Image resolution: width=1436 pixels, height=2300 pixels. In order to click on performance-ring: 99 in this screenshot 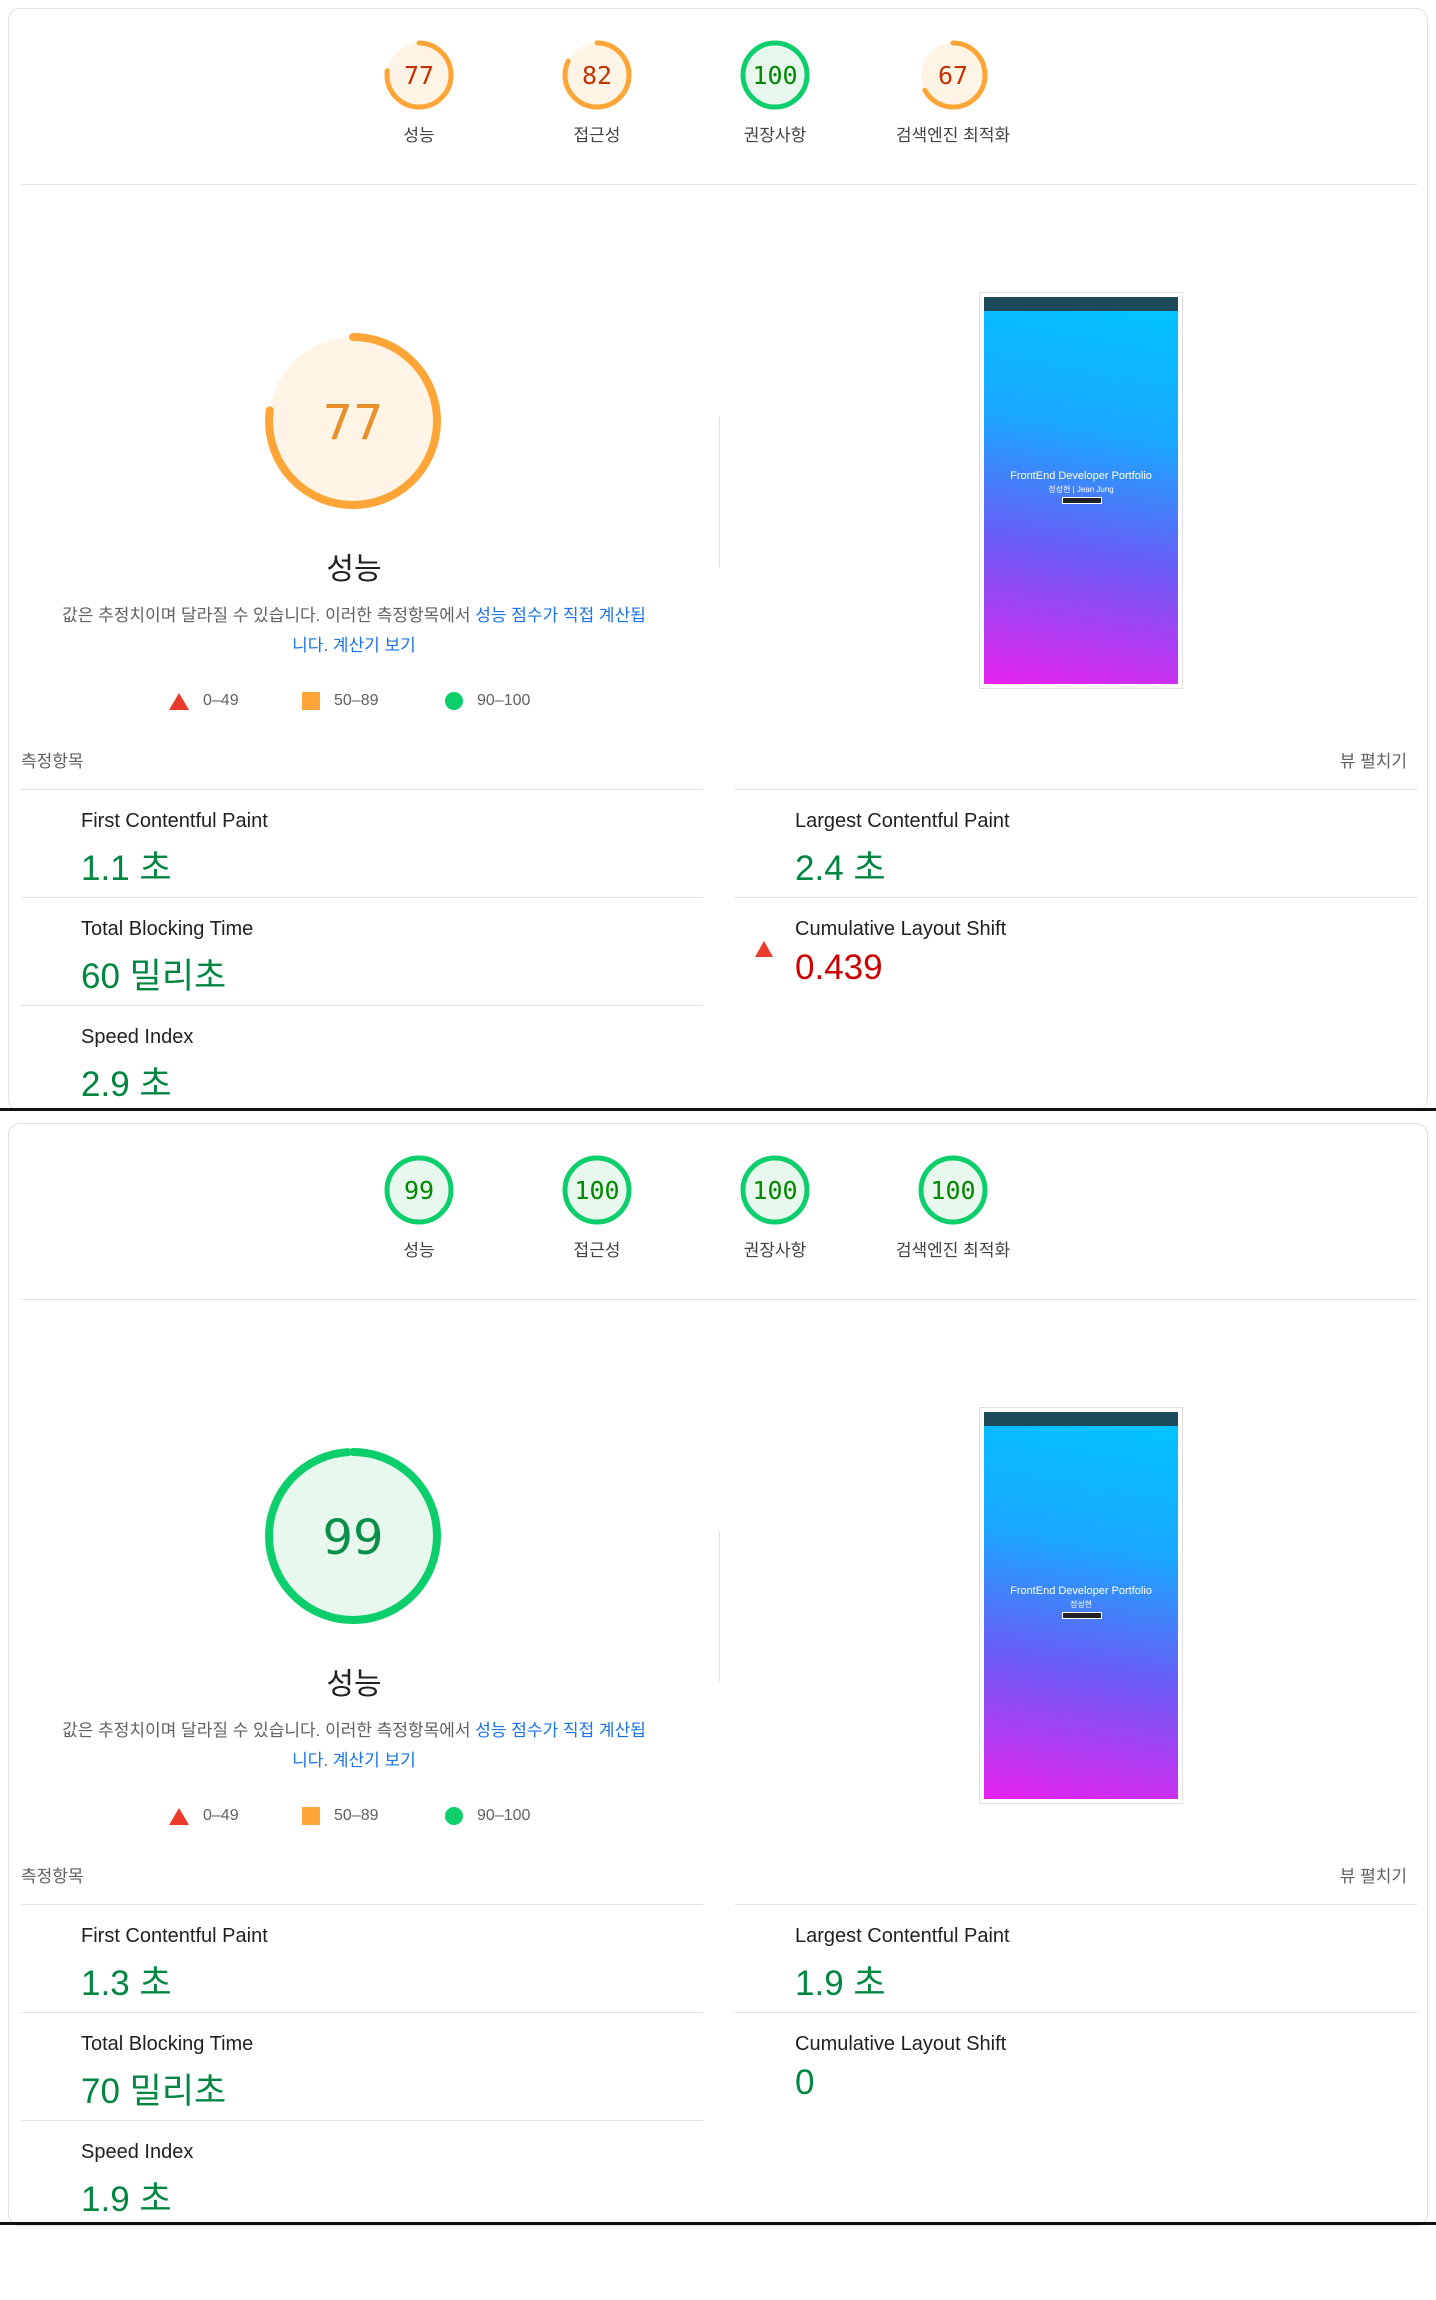, I will do `click(353, 1536)`.